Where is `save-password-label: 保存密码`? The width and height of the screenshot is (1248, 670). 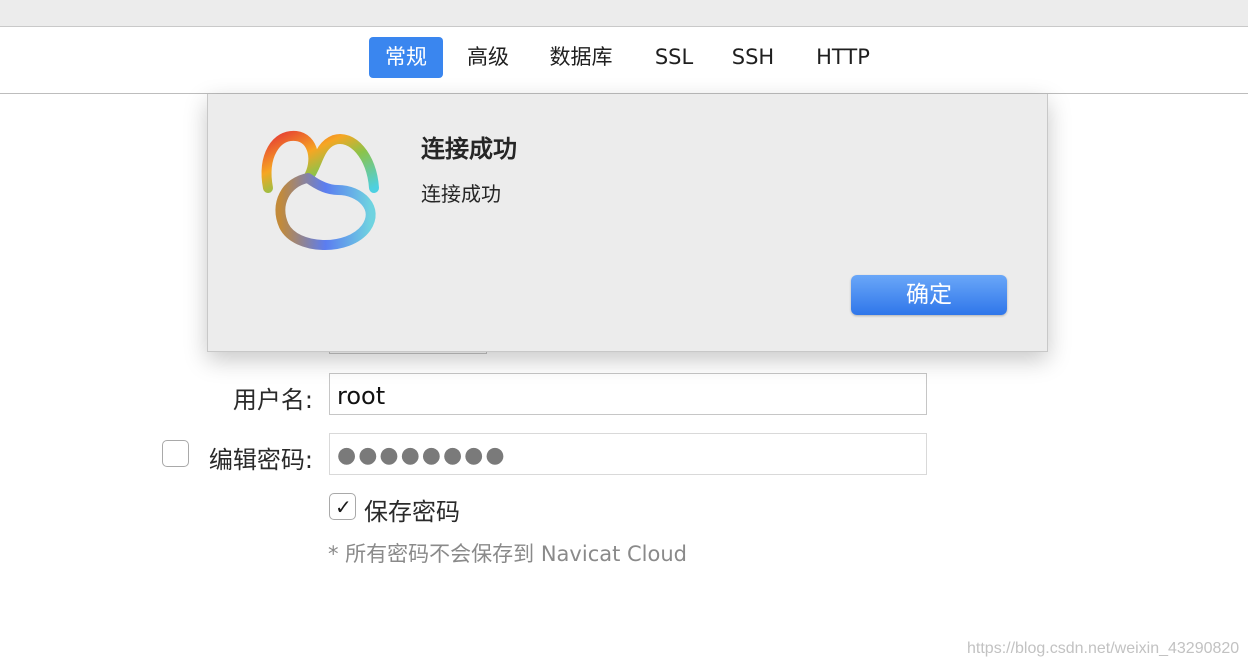 save-password-label: 保存密码 is located at coordinates (412, 512).